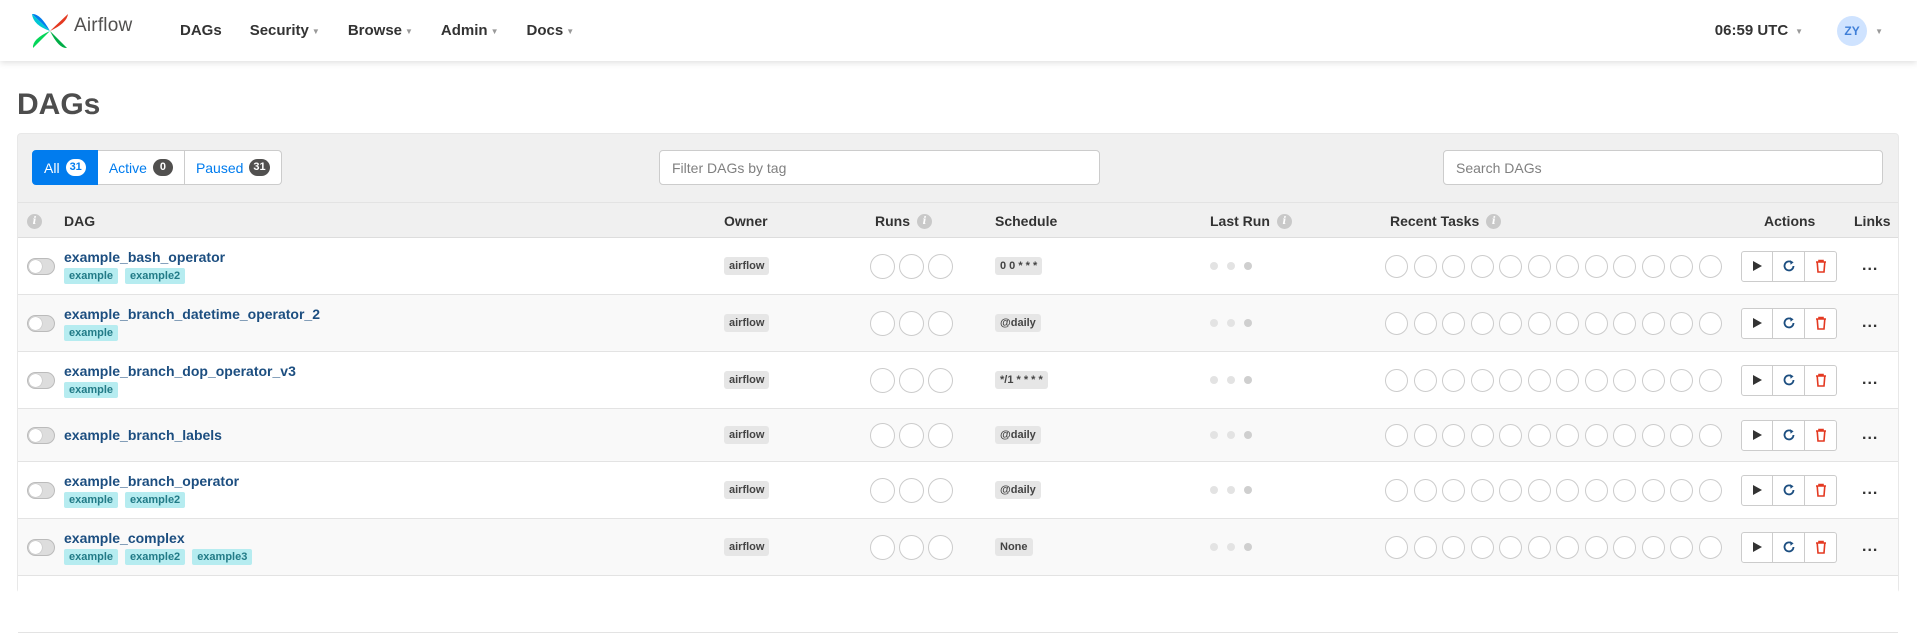 This screenshot has width=1917, height=633. What do you see at coordinates (380, 30) in the screenshot?
I see `nav-browse: Browse ▼` at bounding box center [380, 30].